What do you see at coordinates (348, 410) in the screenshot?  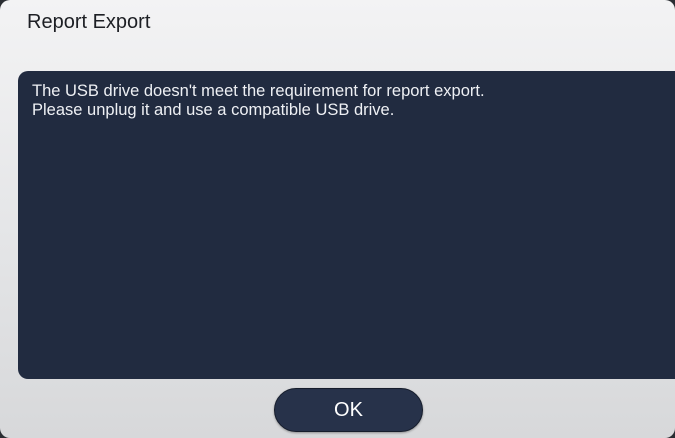 I see `ok-button: OK` at bounding box center [348, 410].